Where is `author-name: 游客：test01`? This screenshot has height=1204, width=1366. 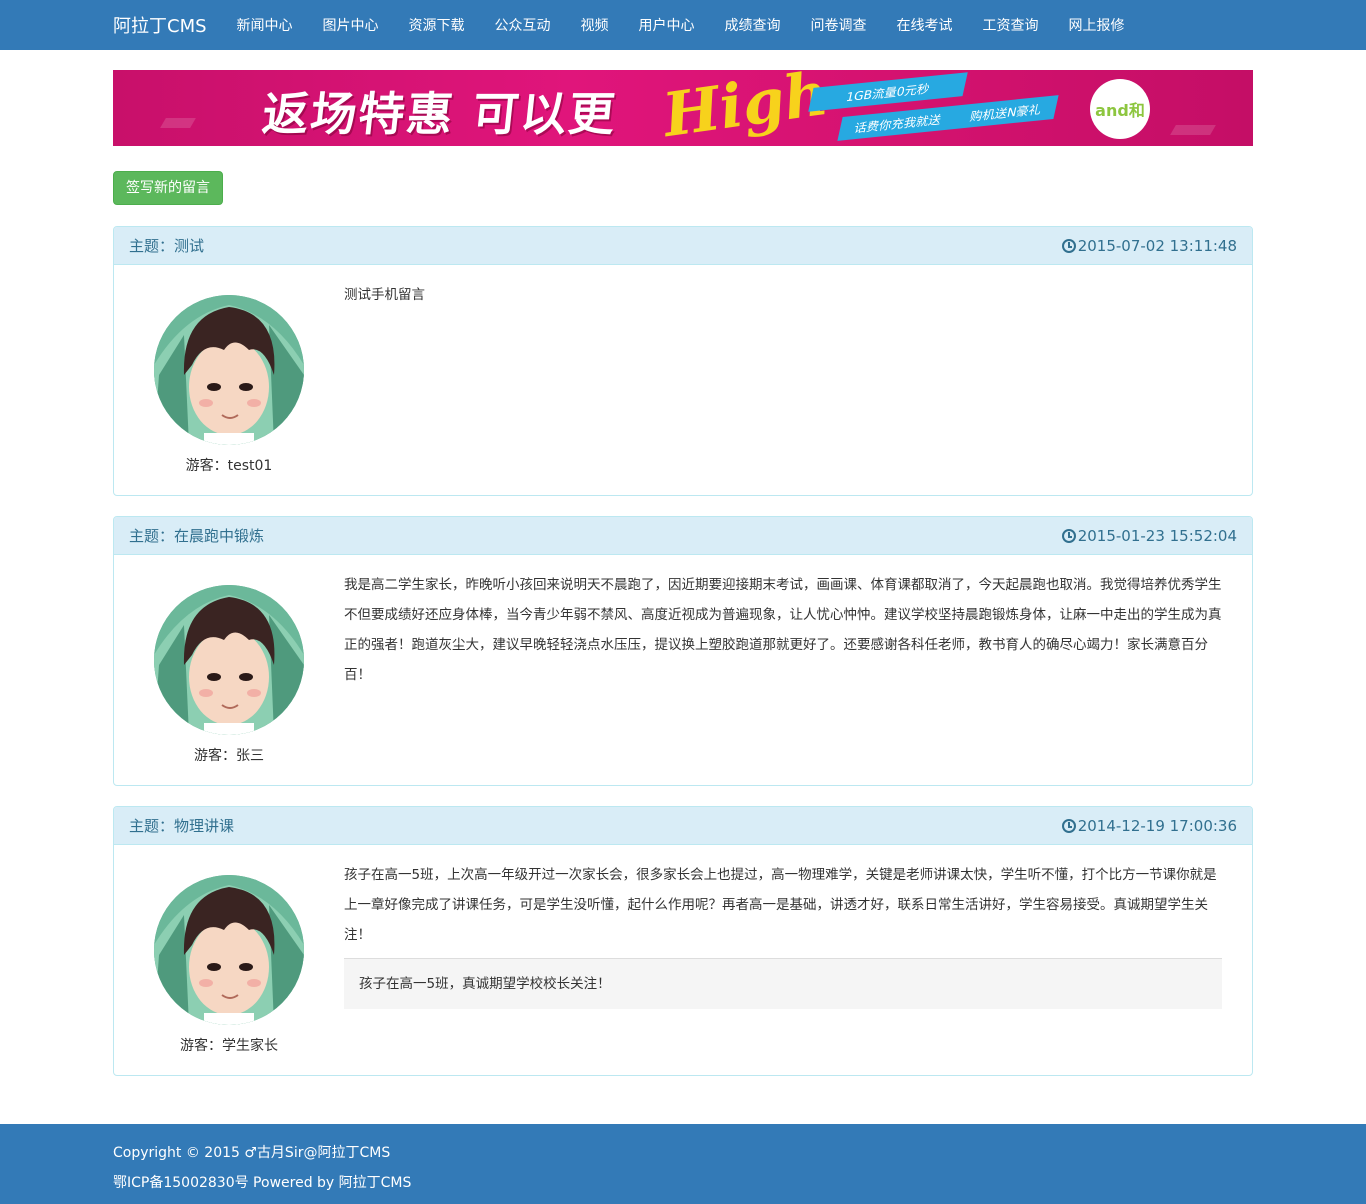 author-name: 游客：test01 is located at coordinates (229, 466).